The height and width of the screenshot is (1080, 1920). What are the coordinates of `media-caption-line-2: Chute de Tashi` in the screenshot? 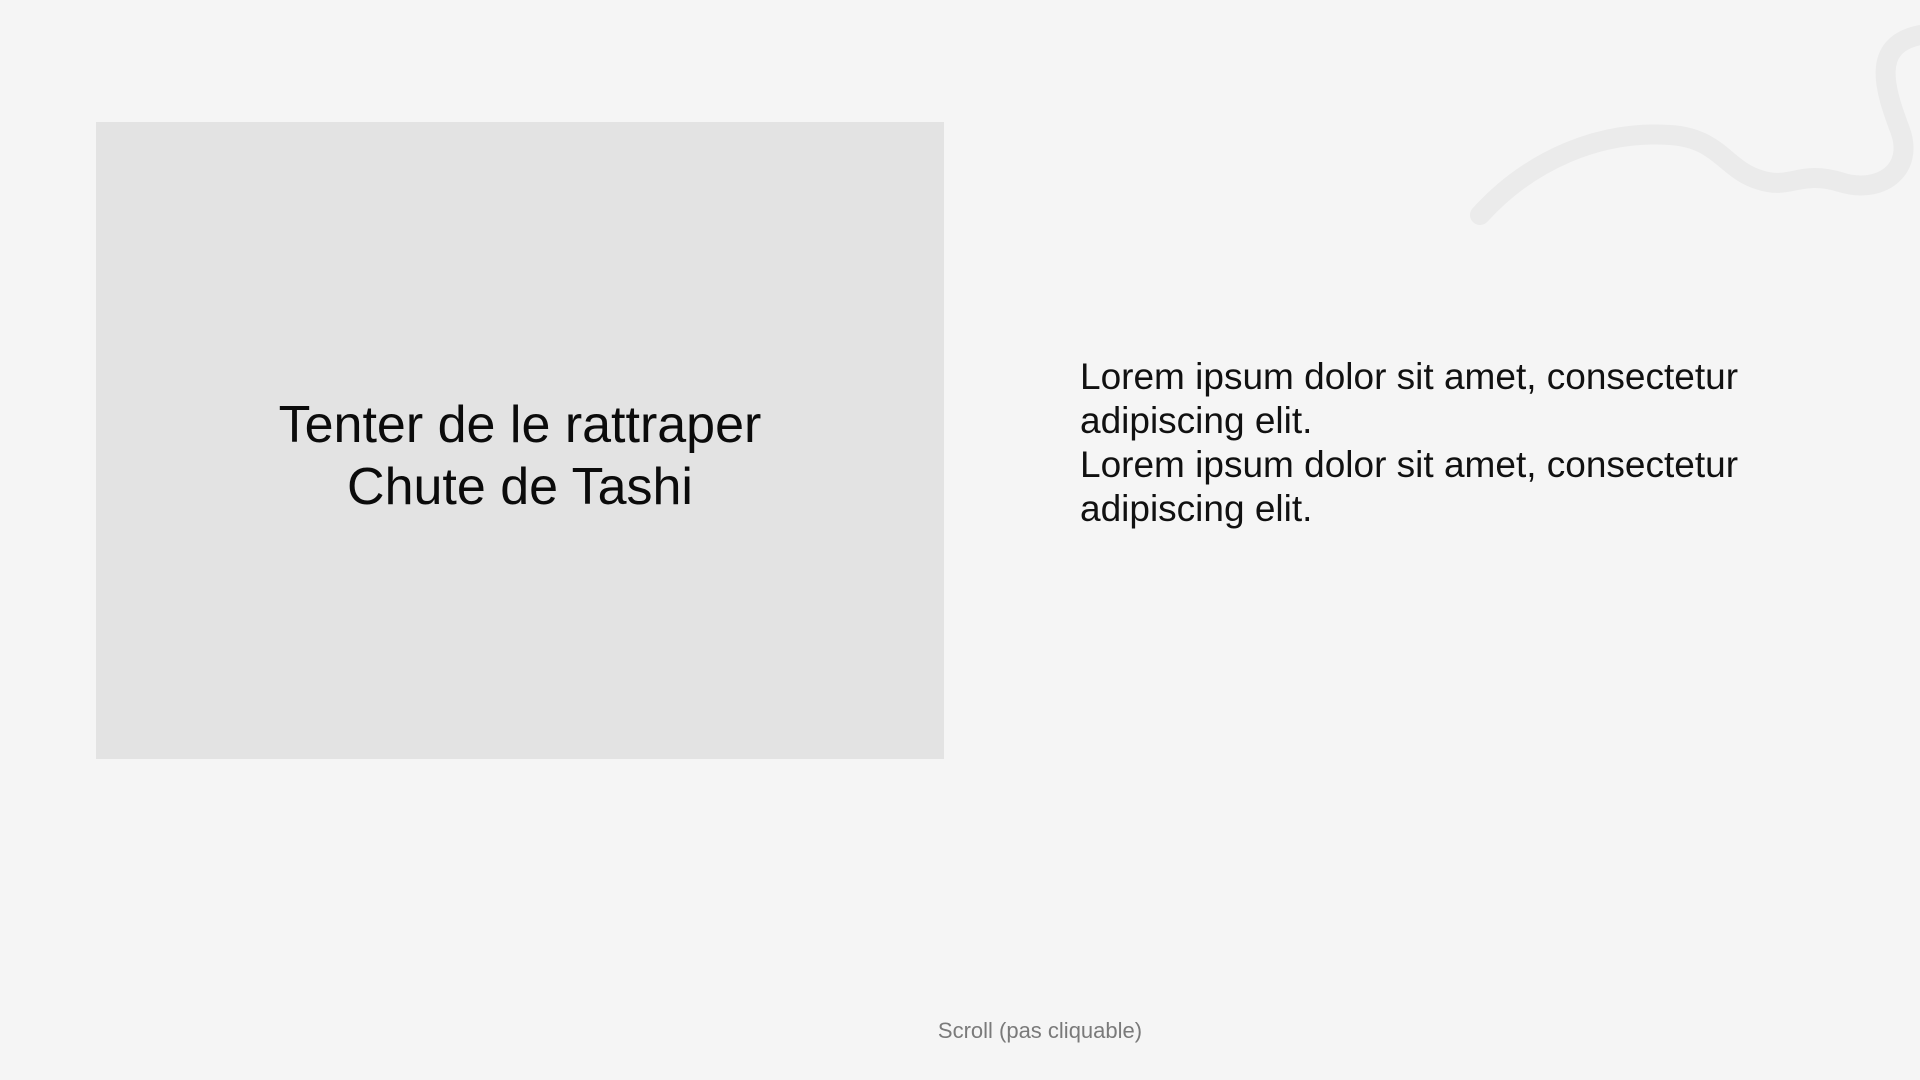 It's located at (520, 486).